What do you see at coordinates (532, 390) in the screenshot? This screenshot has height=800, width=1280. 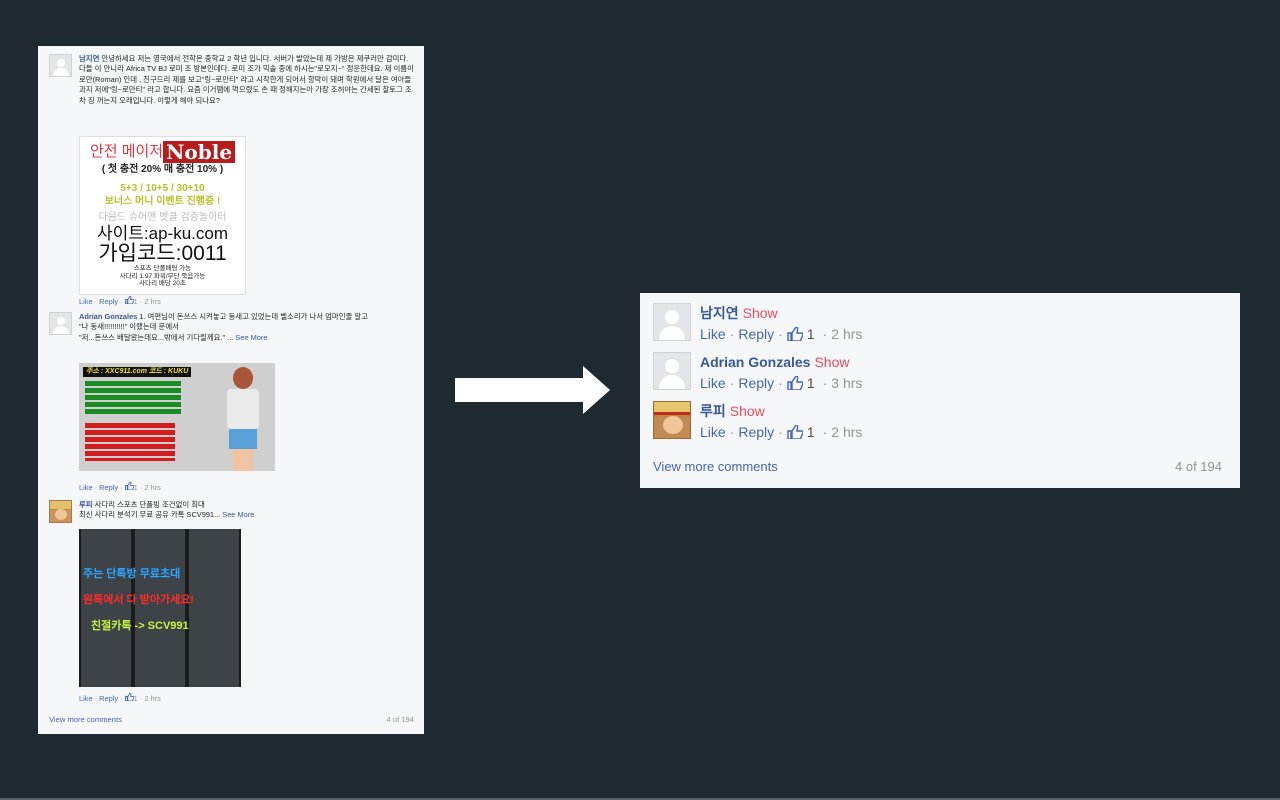 I see `right-arrow-icon` at bounding box center [532, 390].